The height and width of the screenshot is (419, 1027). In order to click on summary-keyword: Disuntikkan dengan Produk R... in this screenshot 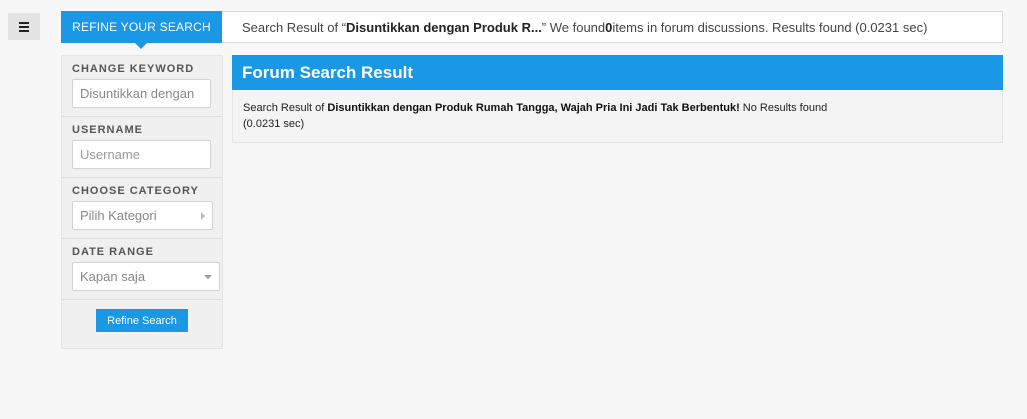, I will do `click(444, 27)`.